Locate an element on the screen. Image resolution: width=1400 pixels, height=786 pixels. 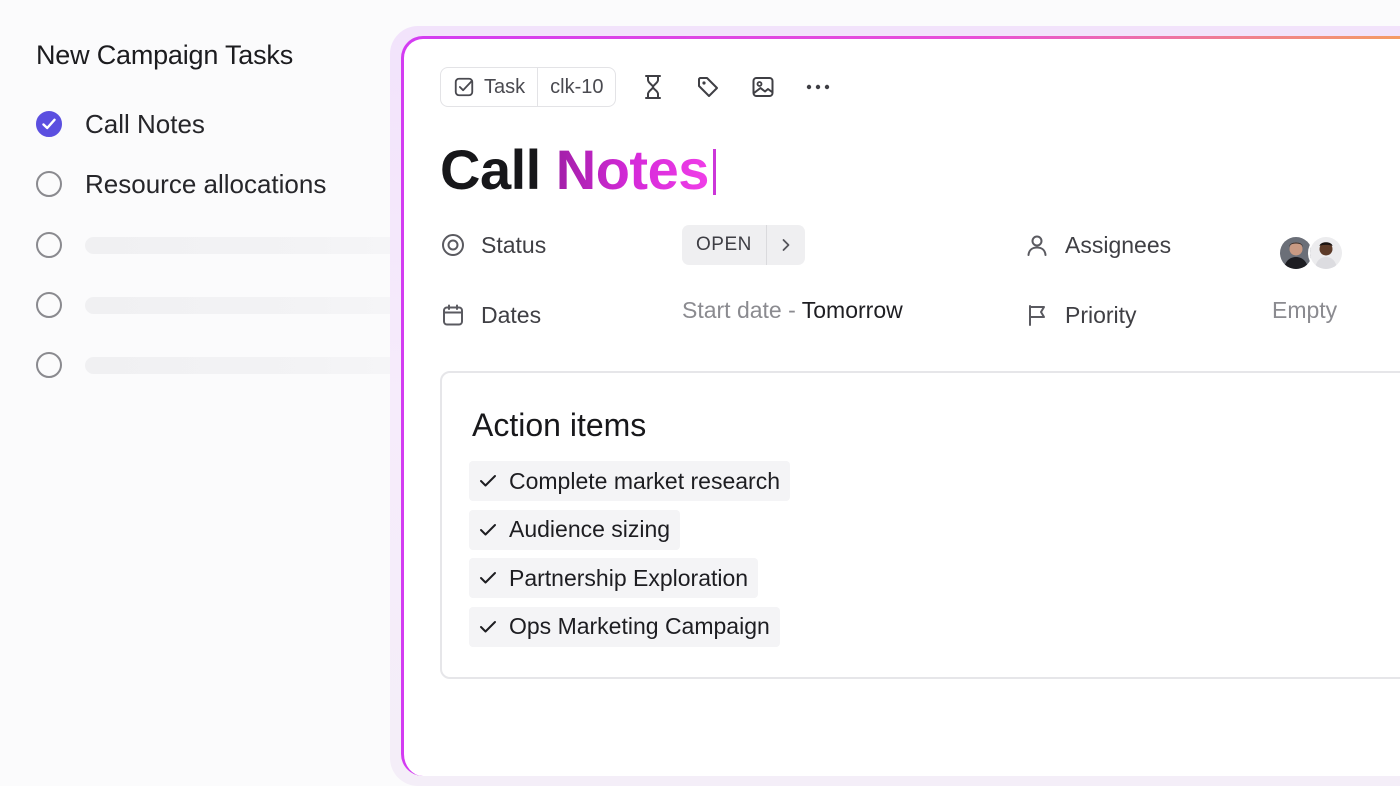
cover-image-button is located at coordinates (763, 87).